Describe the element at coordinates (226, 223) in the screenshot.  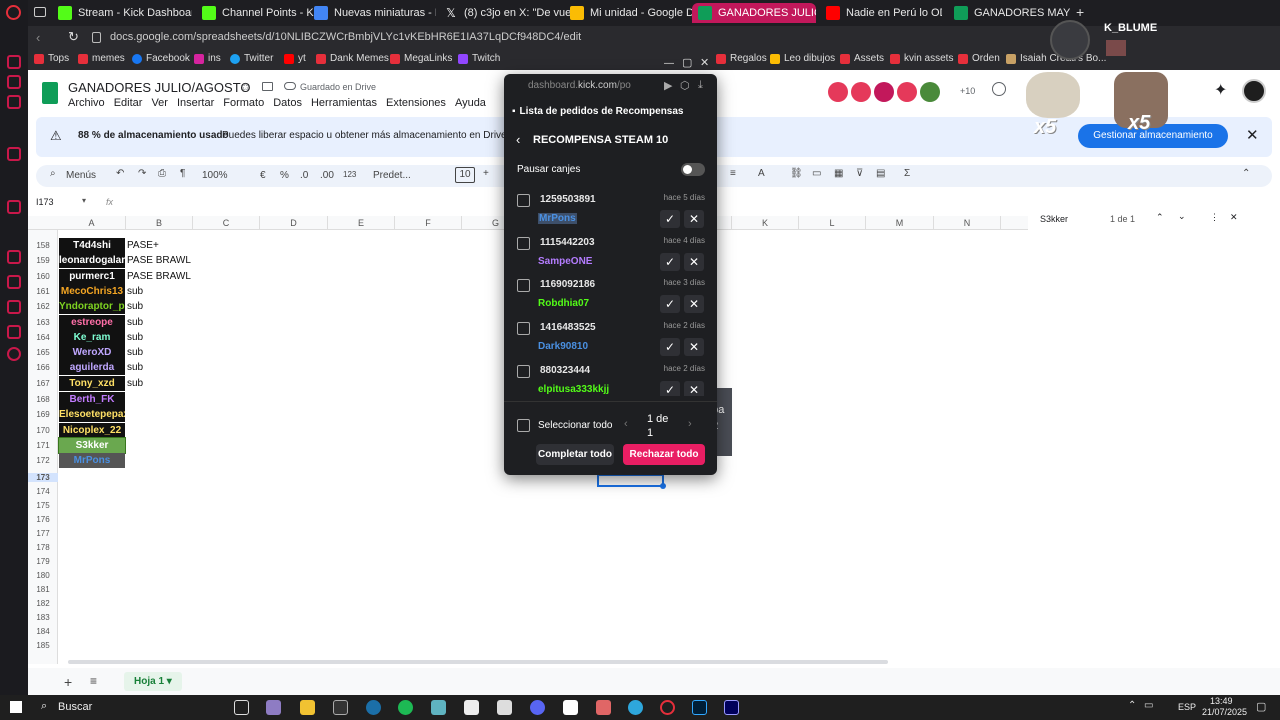
I see `col-header: C` at that location.